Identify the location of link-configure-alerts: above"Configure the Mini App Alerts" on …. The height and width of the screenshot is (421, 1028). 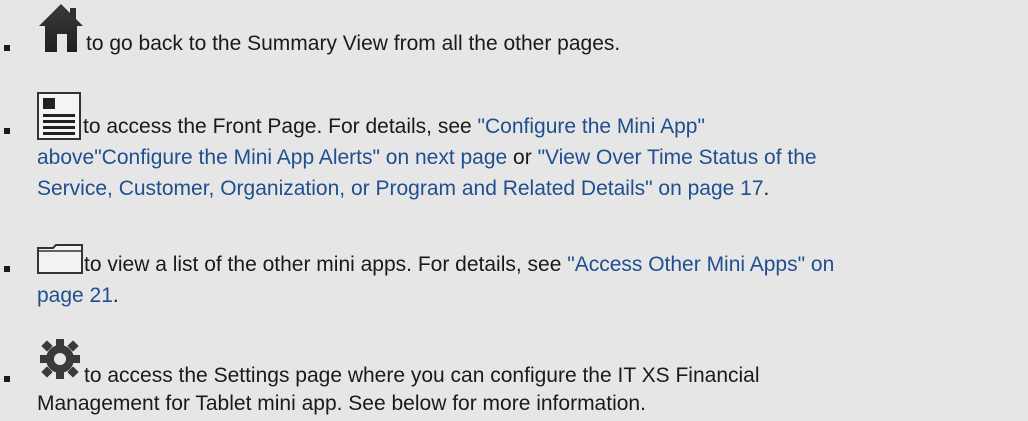
(272, 157).